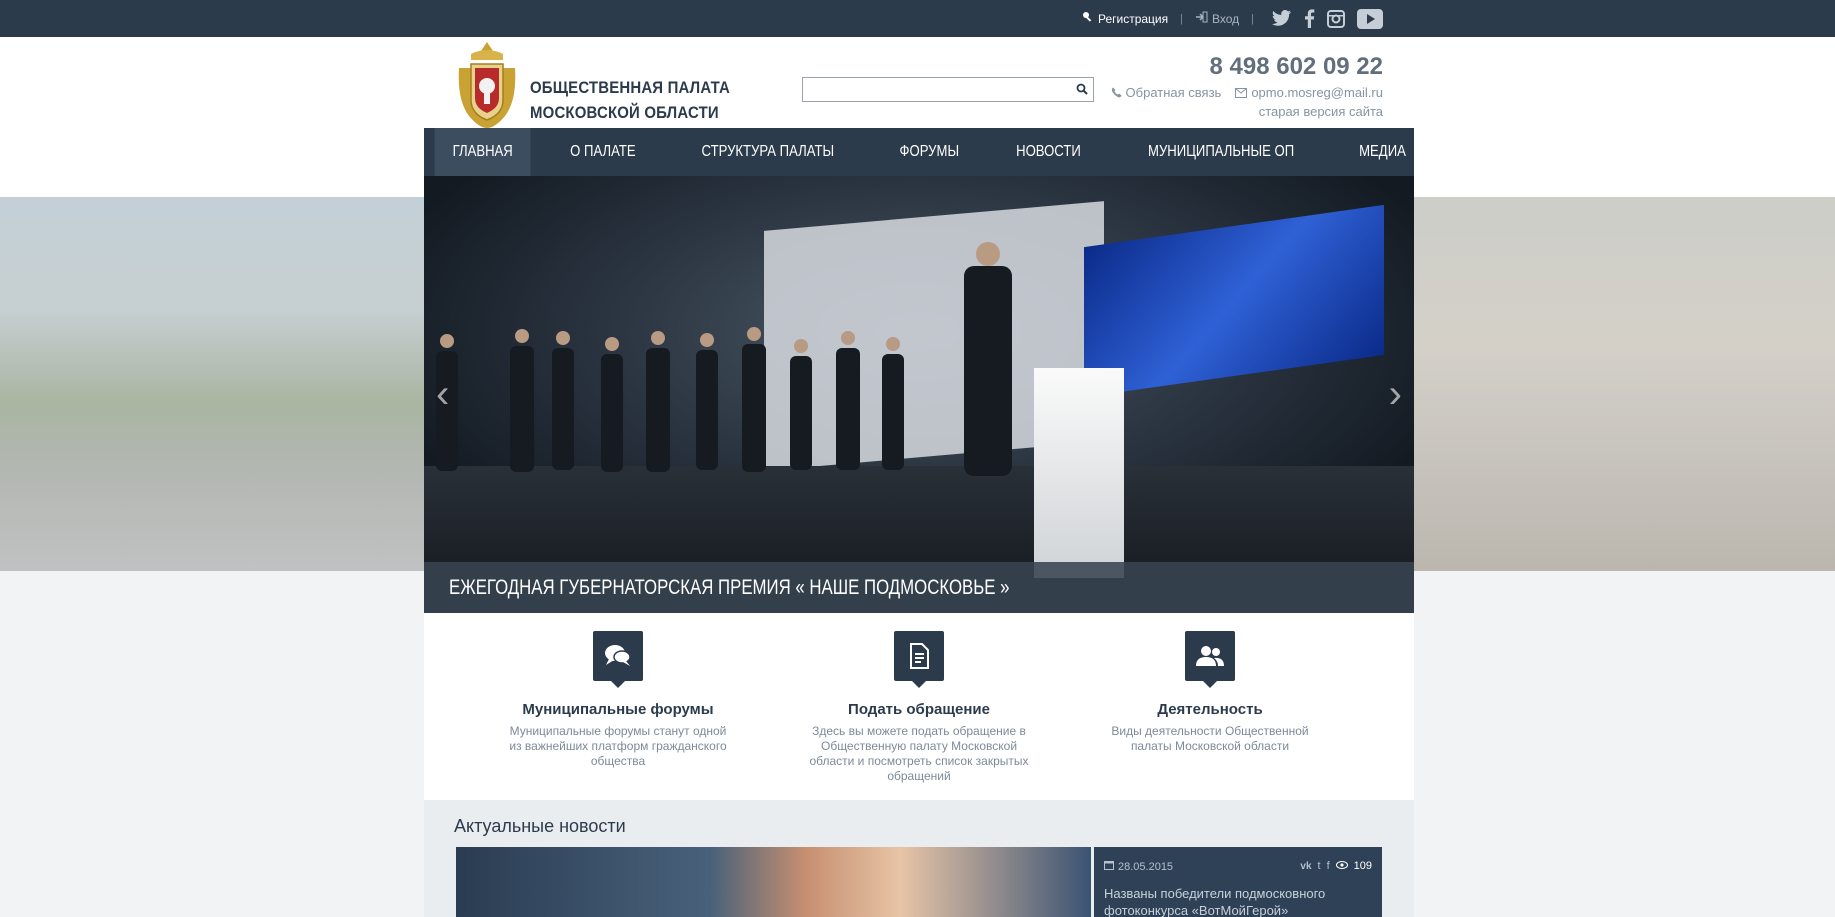 Image resolution: width=1835 pixels, height=917 pixels. I want to click on nav-item-contacts: КОНТАКТЫ, so click(1498, 152).